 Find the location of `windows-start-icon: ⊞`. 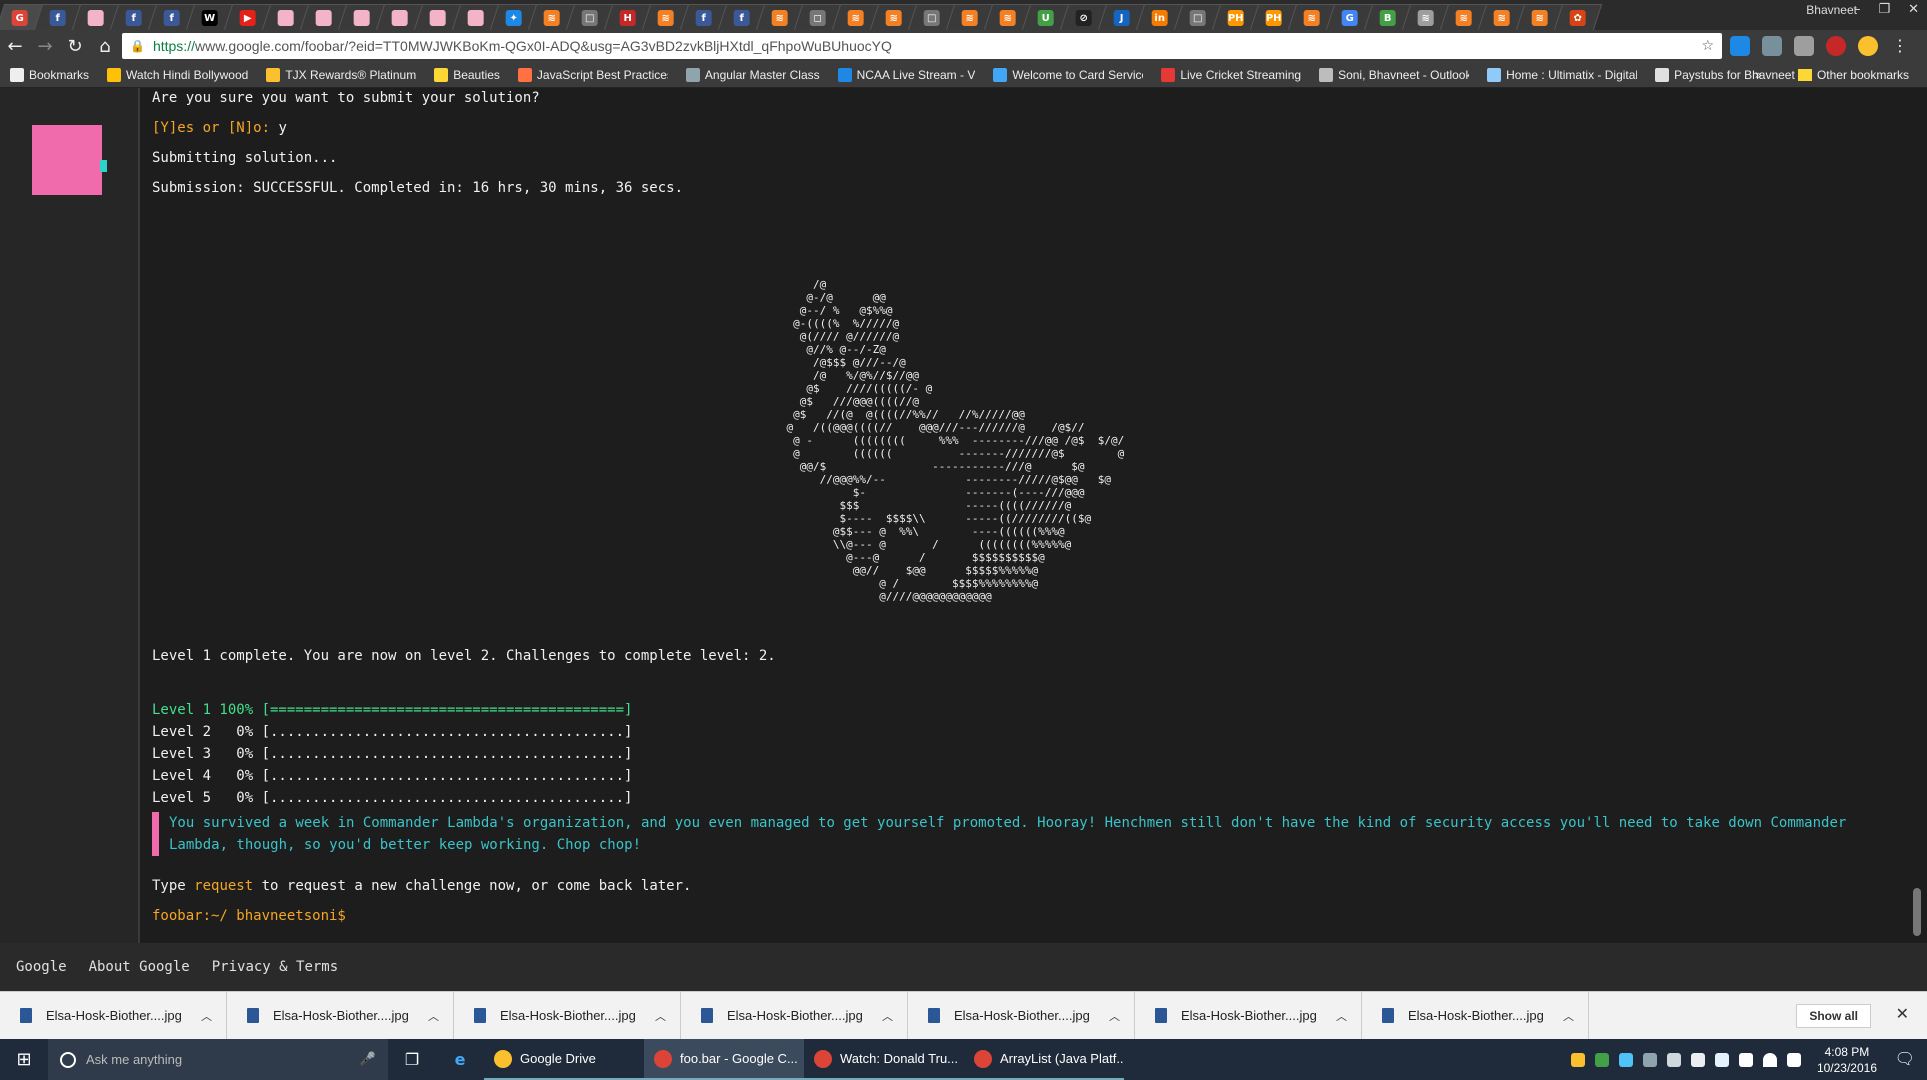

windows-start-icon: ⊞ is located at coordinates (24, 1059).